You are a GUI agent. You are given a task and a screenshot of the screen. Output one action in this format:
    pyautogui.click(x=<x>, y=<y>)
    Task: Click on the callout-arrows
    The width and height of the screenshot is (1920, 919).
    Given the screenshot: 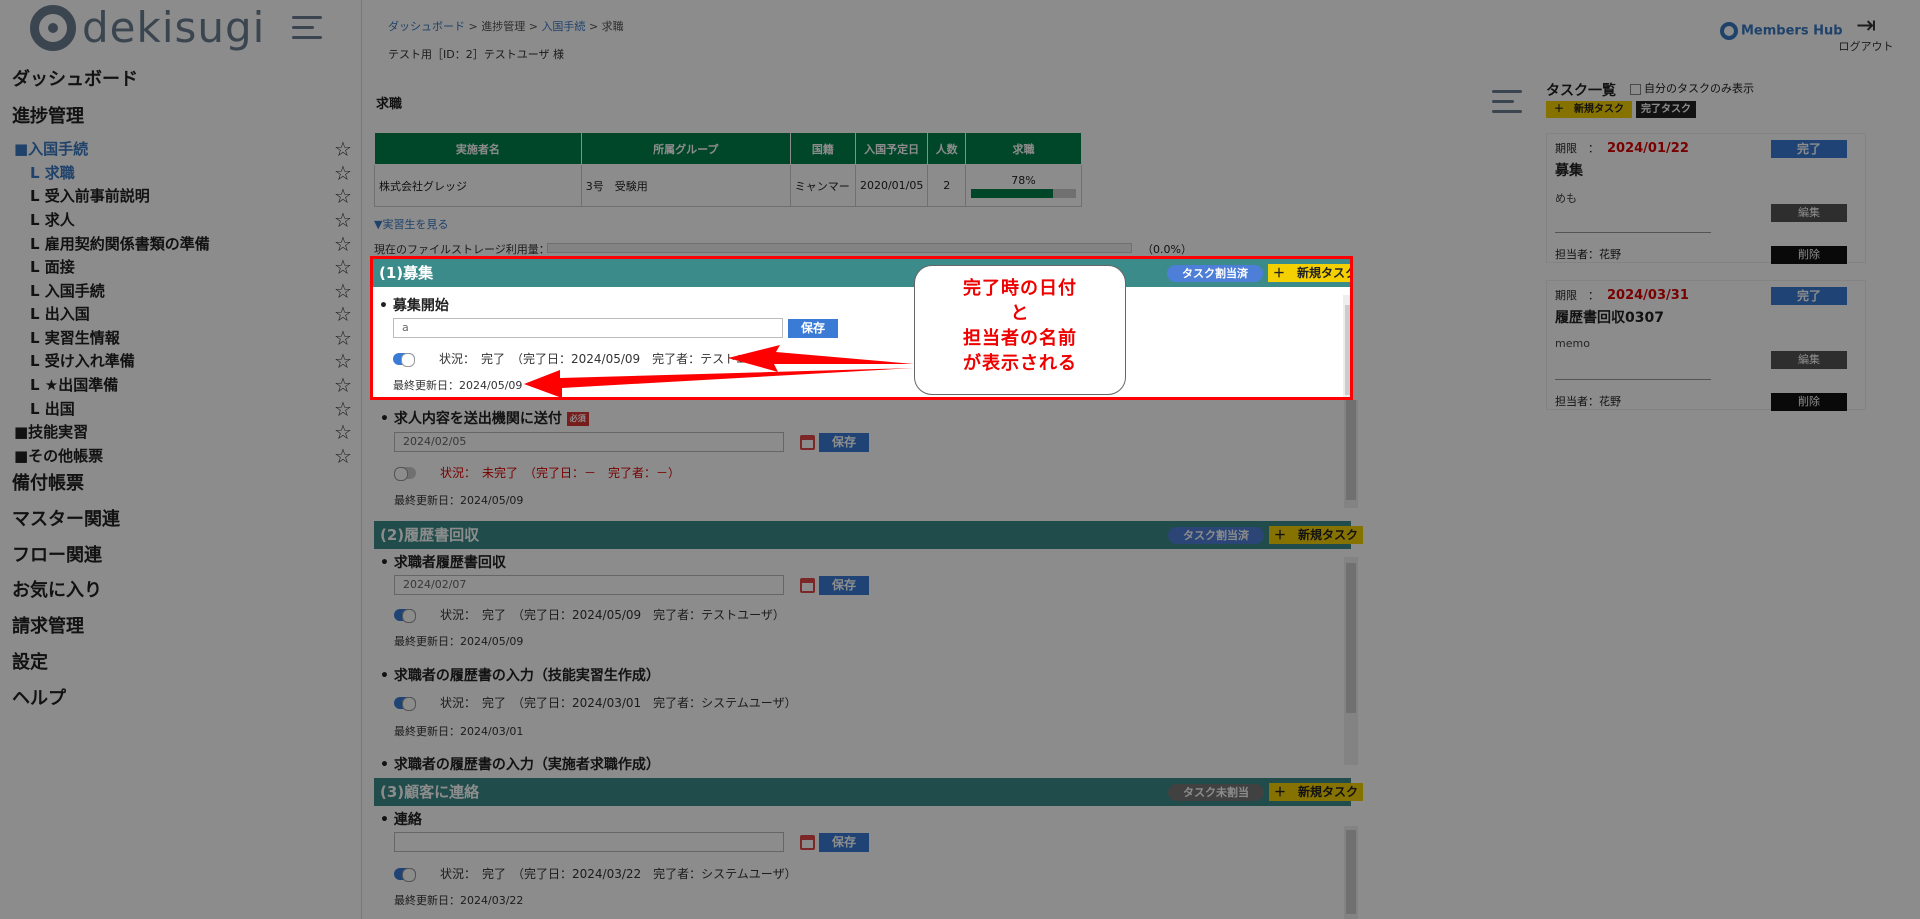 What is the action you would take?
    pyautogui.click(x=719, y=371)
    